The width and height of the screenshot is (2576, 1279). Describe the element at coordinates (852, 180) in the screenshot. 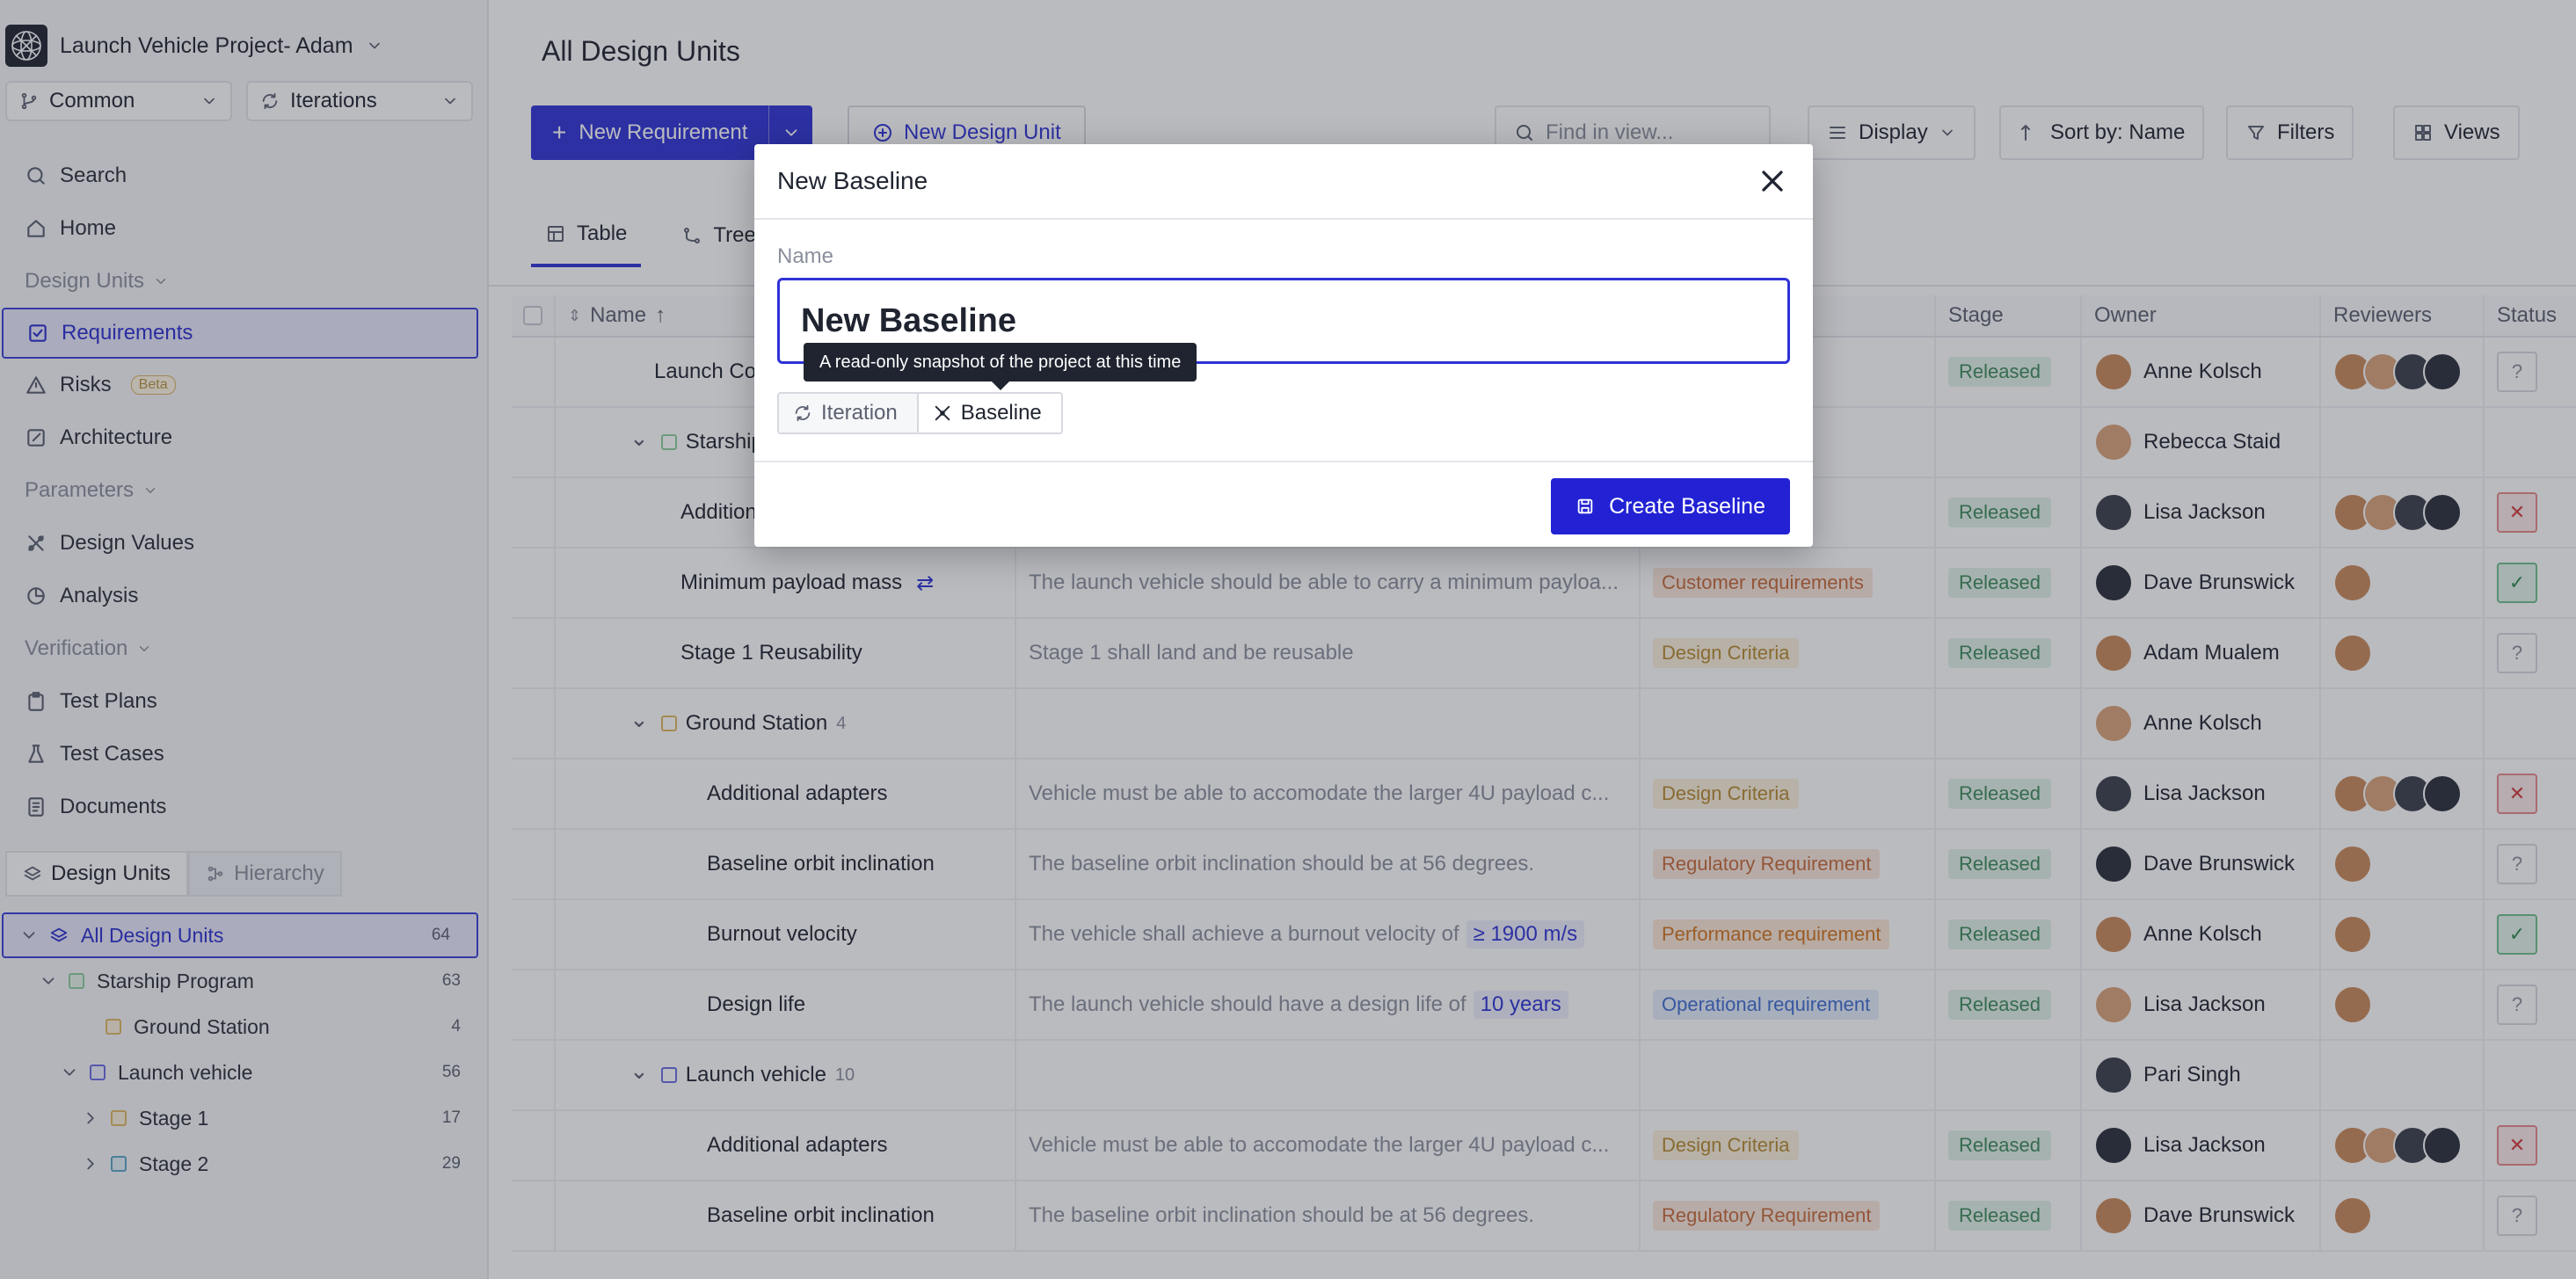

I see `dialog-title: New Baseline` at that location.